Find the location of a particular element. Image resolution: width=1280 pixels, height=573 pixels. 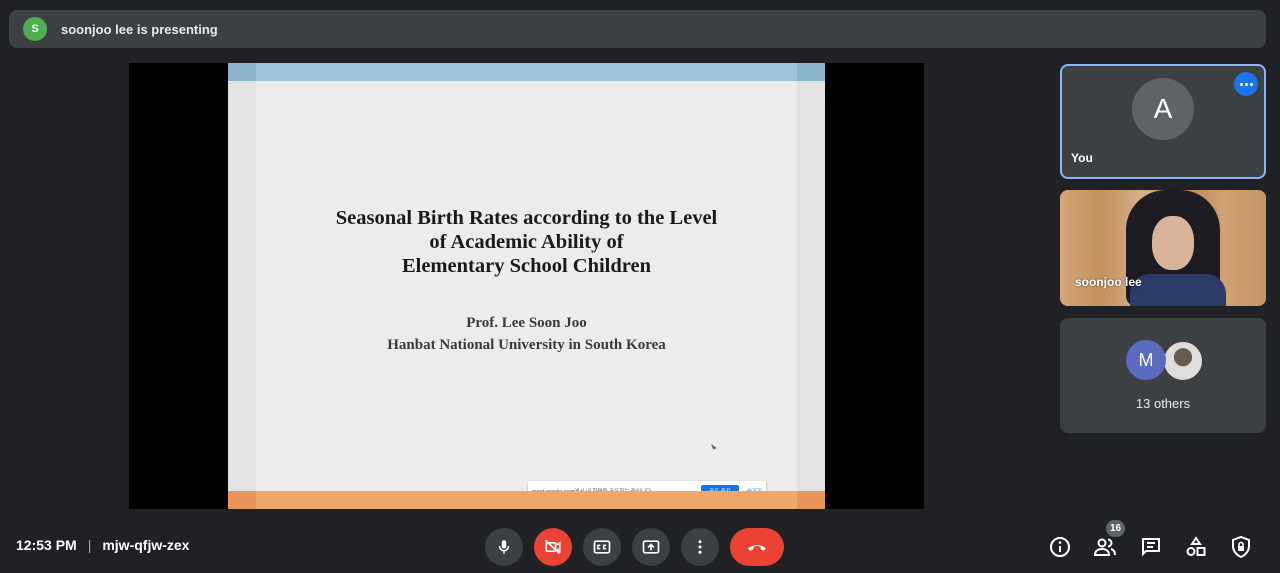

others-photo-avatar is located at coordinates (1183, 361).